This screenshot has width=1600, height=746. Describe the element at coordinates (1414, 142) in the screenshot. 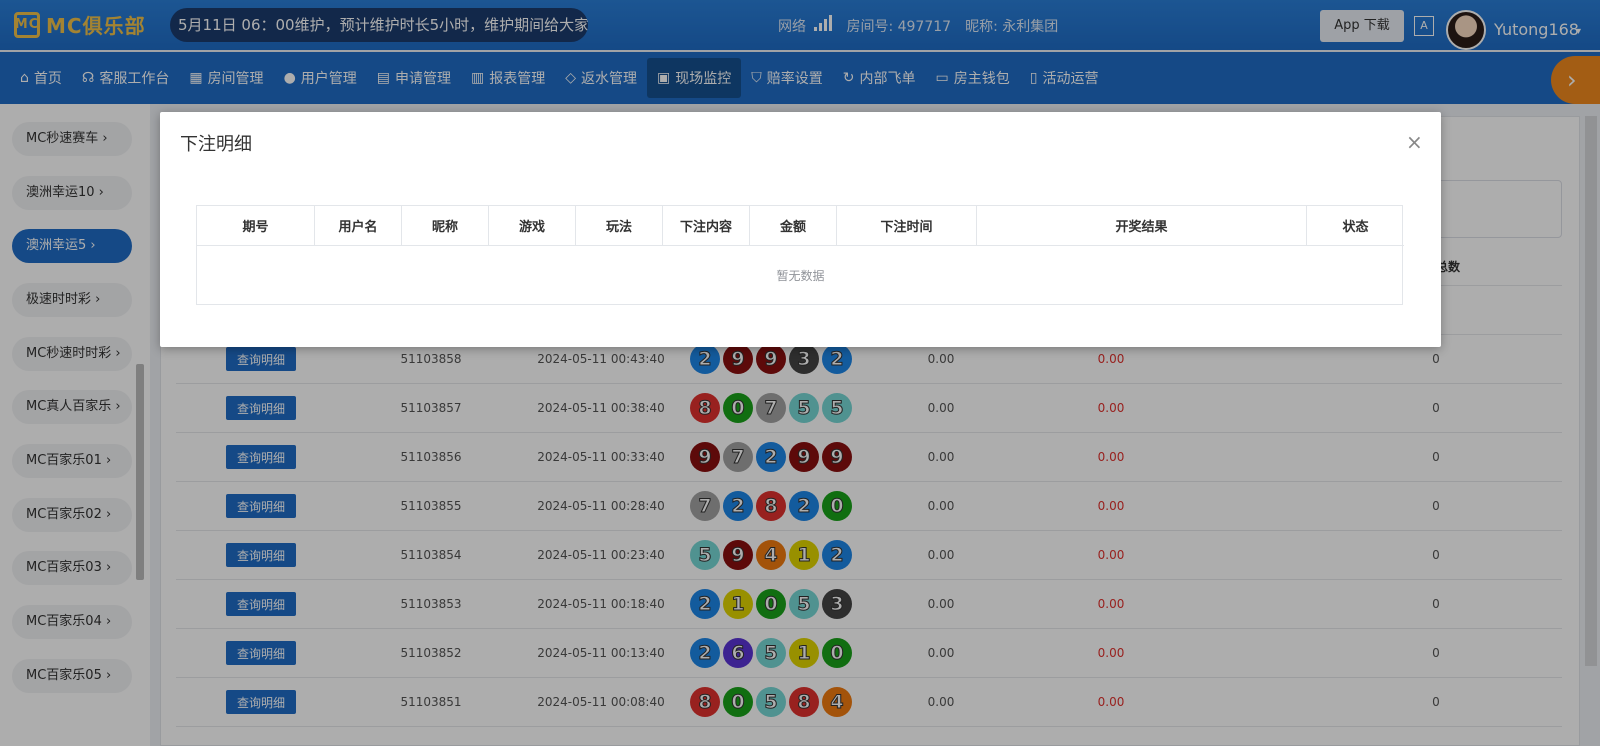

I see `close-icon: ×` at that location.